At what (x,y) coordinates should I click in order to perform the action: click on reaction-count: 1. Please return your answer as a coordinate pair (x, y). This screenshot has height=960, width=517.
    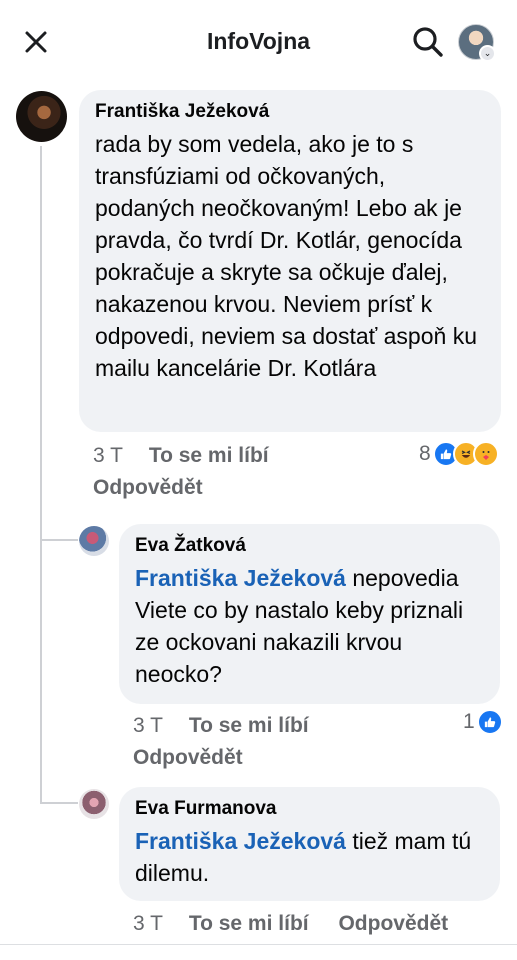
    Looking at the image, I should click on (469, 721).